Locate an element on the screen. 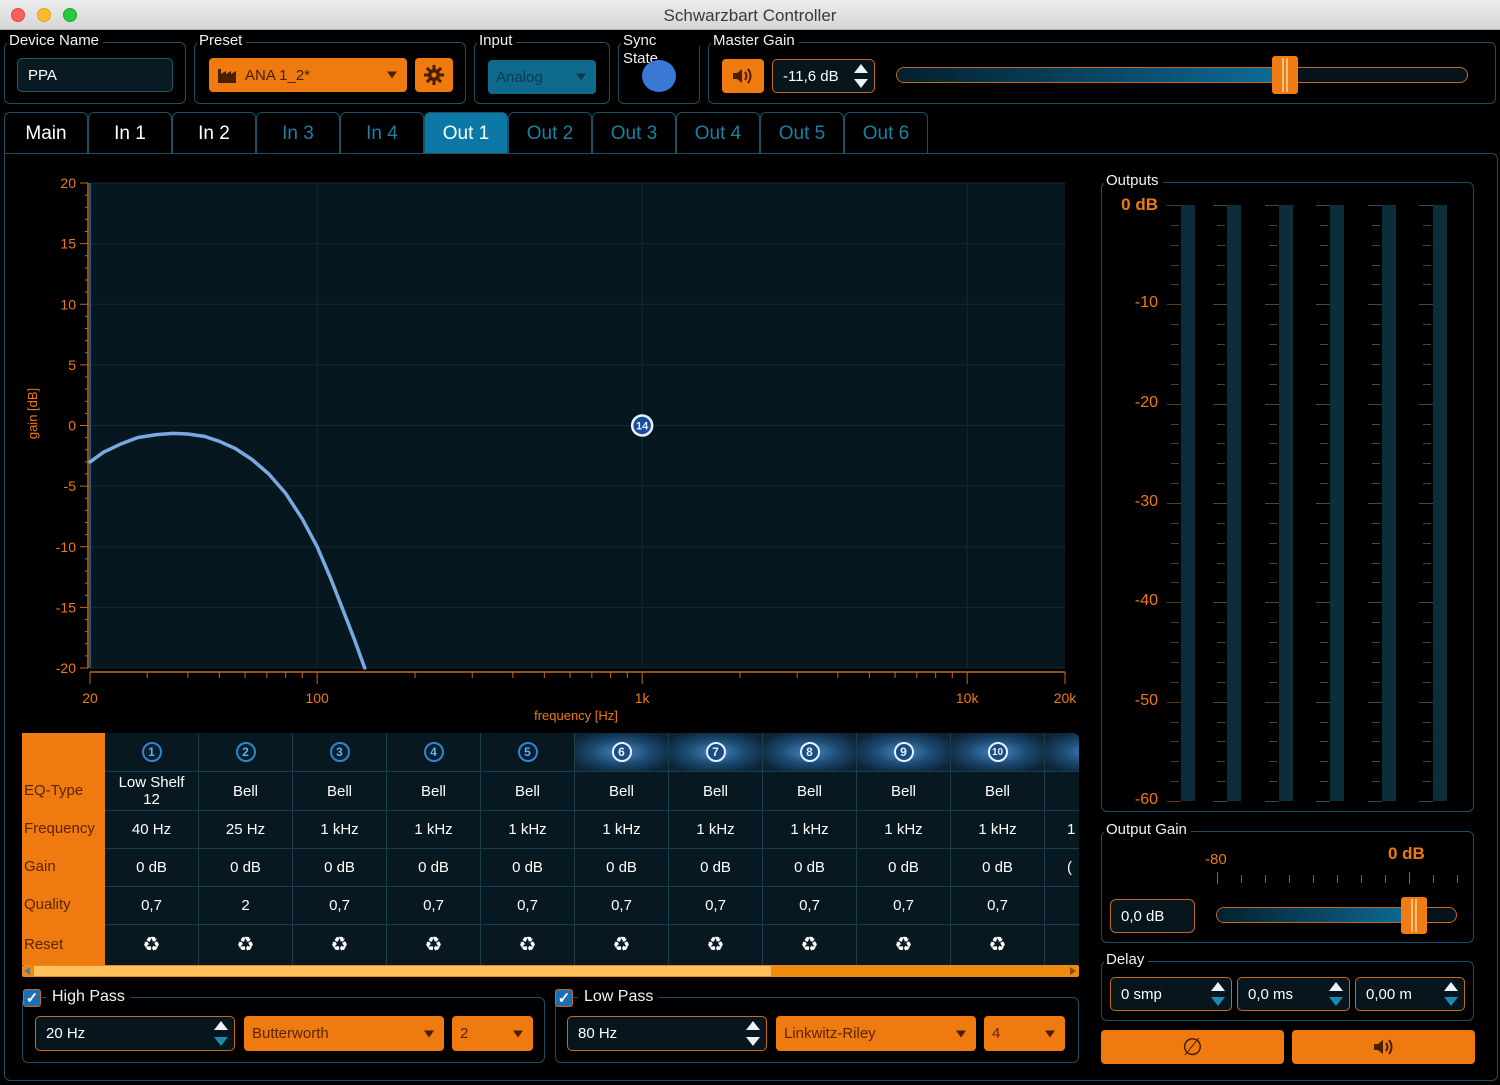 Image resolution: width=1500 pixels, height=1085 pixels. tab-out-5: Out 5 is located at coordinates (802, 133).